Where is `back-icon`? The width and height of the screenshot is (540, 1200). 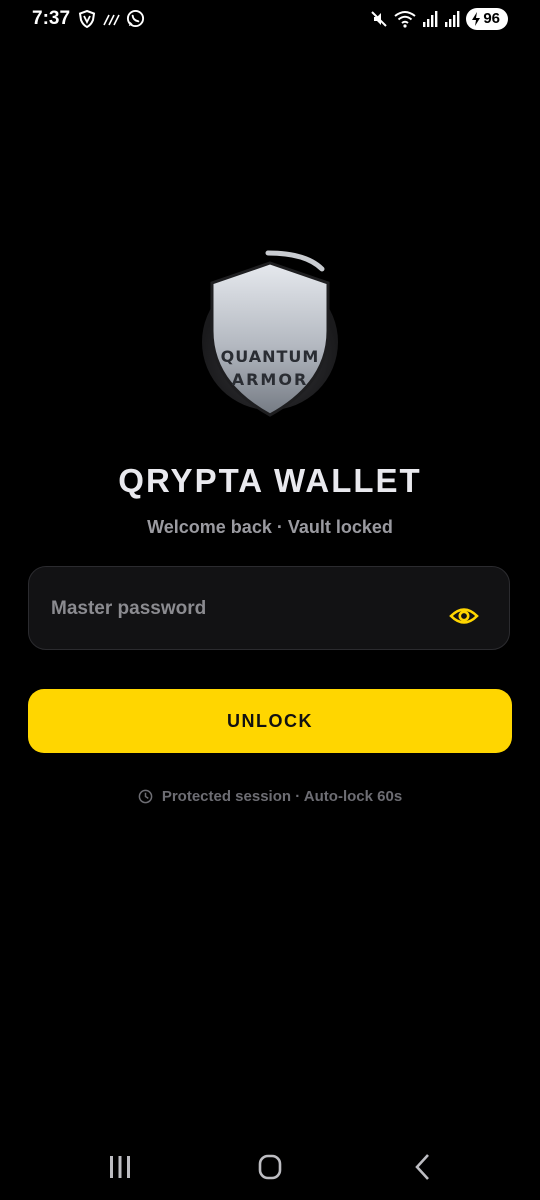
back-icon is located at coordinates (423, 1167).